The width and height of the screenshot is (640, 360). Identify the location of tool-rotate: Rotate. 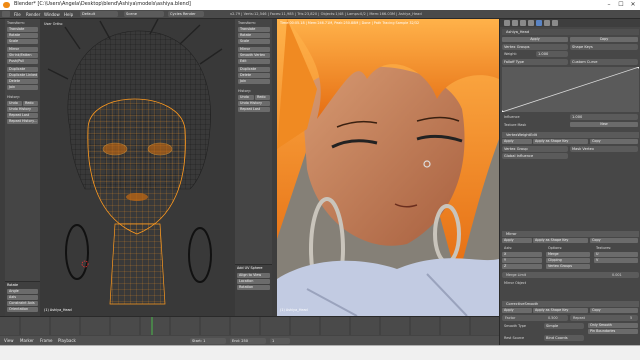
(22, 35).